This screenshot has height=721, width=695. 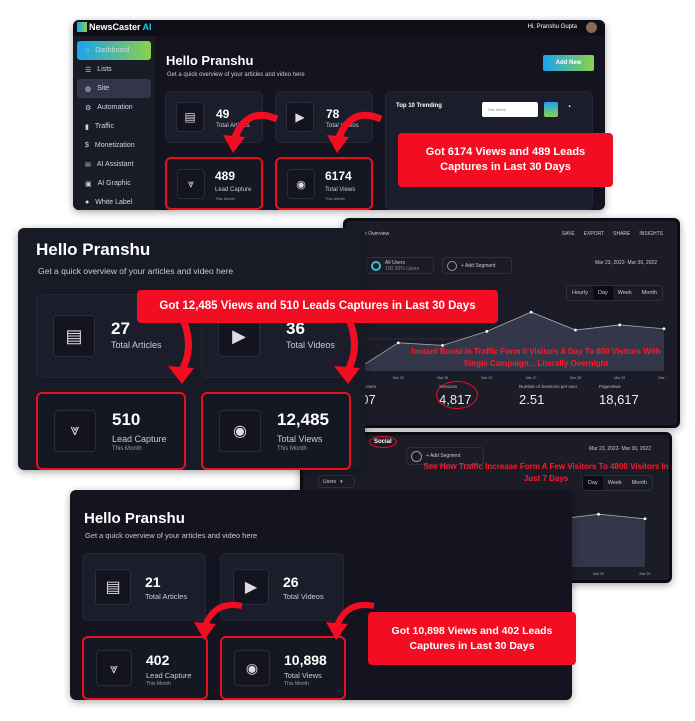 I want to click on grid-view-icon, so click(x=551, y=109).